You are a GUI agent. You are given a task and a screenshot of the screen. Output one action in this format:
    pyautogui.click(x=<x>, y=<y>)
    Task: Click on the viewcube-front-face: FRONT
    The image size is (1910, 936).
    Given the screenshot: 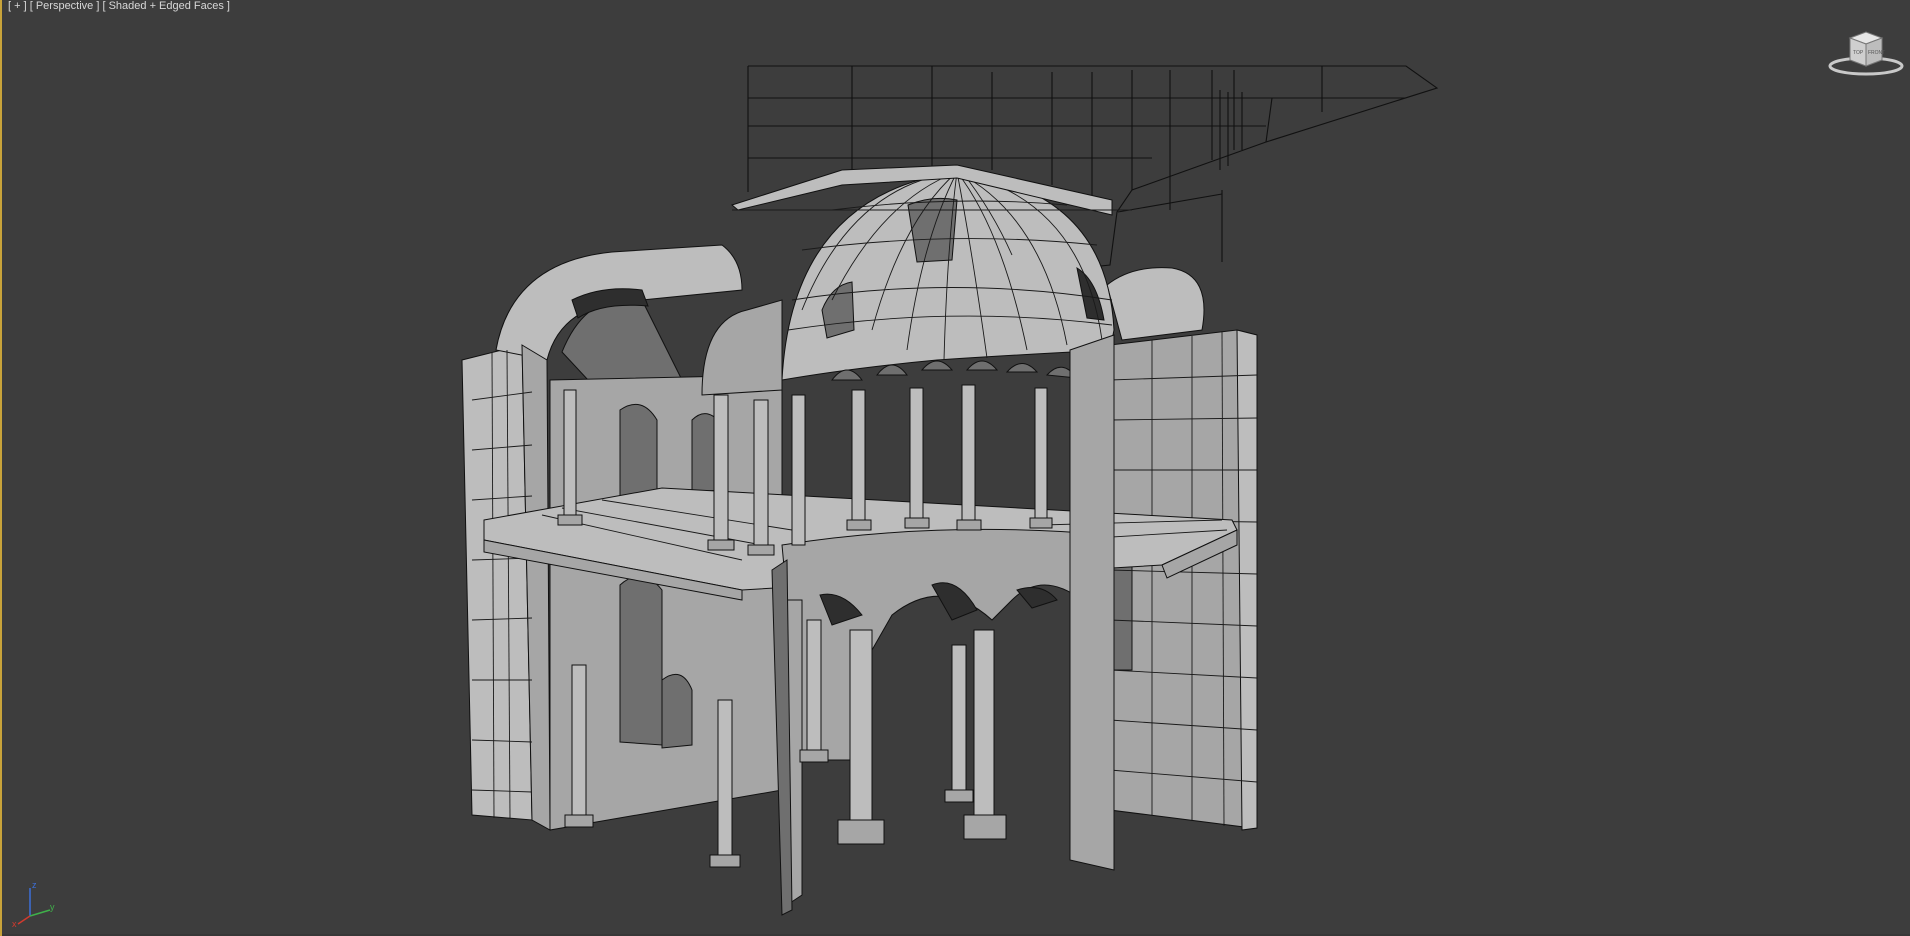 What is the action you would take?
    pyautogui.click(x=1876, y=53)
    